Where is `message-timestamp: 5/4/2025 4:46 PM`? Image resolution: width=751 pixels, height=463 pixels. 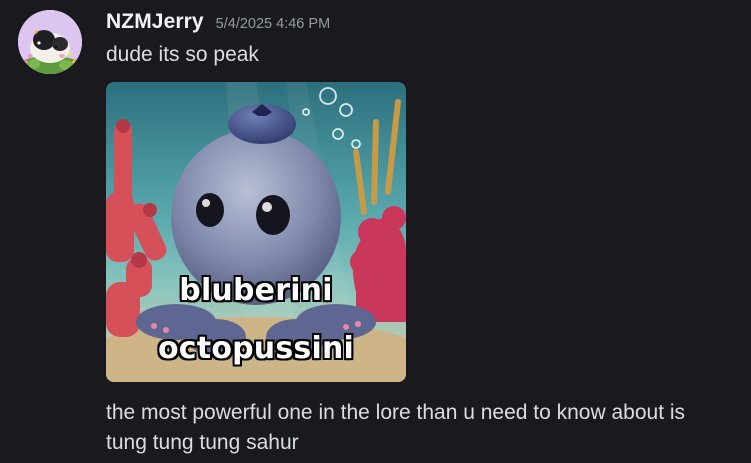
message-timestamp: 5/4/2025 4:46 PM is located at coordinates (273, 24).